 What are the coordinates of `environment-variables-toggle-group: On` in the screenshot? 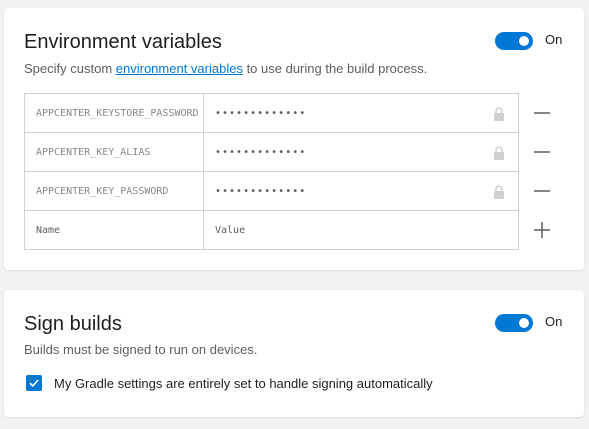 It's located at (528, 41).